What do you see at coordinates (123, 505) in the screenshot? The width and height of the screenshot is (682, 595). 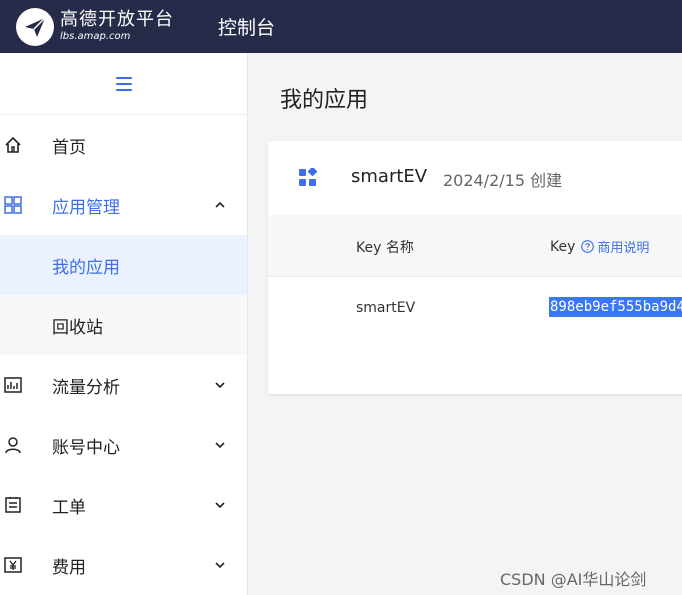 I see `sidebar-item-work-order: 工单` at bounding box center [123, 505].